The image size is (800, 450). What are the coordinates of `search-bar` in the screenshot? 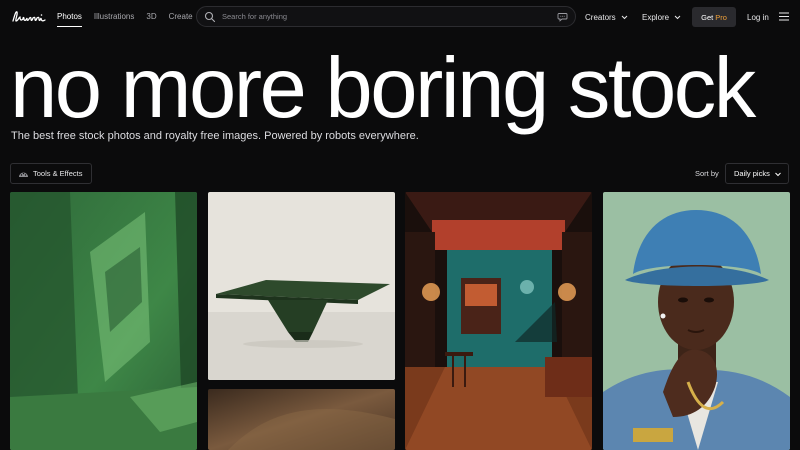 It's located at (386, 16).